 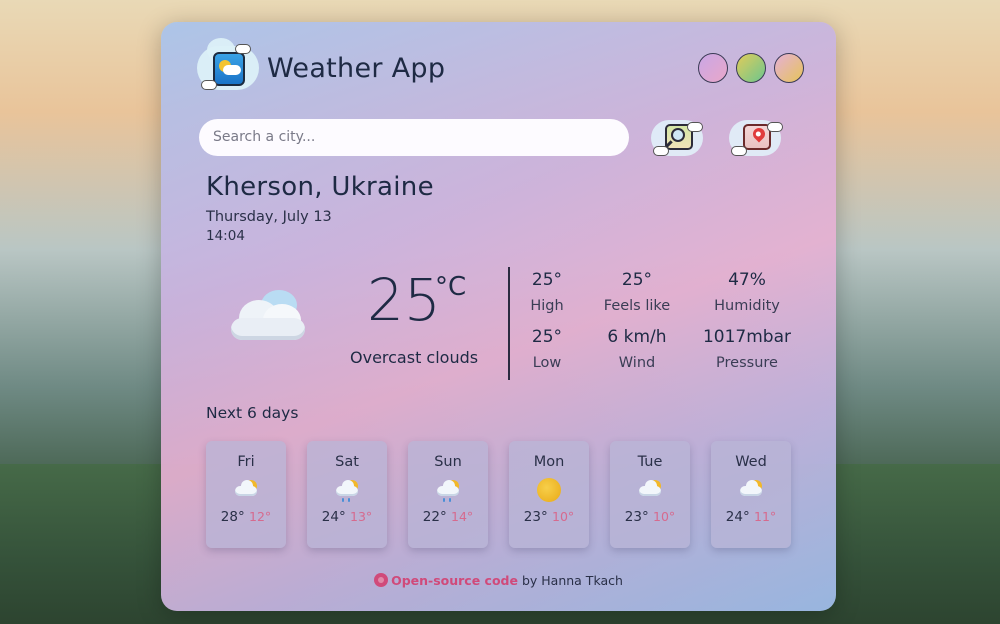 I want to click on city-search-input, so click(x=414, y=137).